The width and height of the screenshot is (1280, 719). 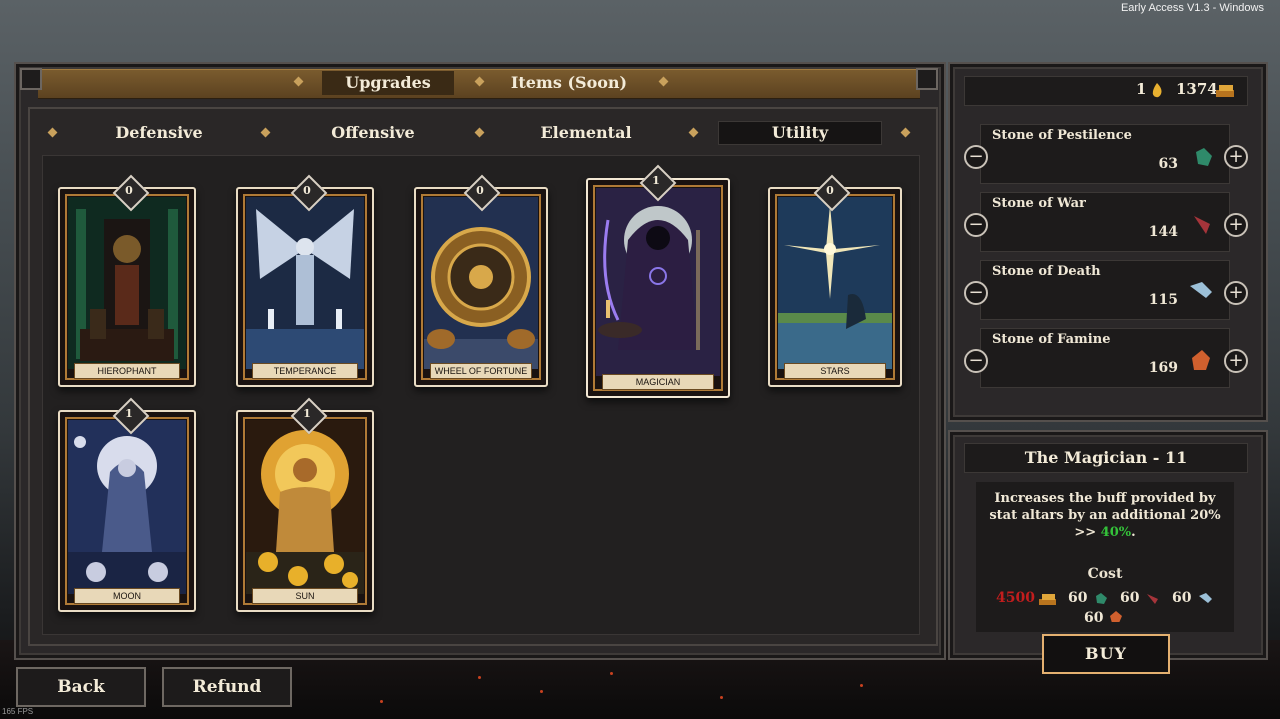 What do you see at coordinates (1163, 368) in the screenshot?
I see `stone-count: 169` at bounding box center [1163, 368].